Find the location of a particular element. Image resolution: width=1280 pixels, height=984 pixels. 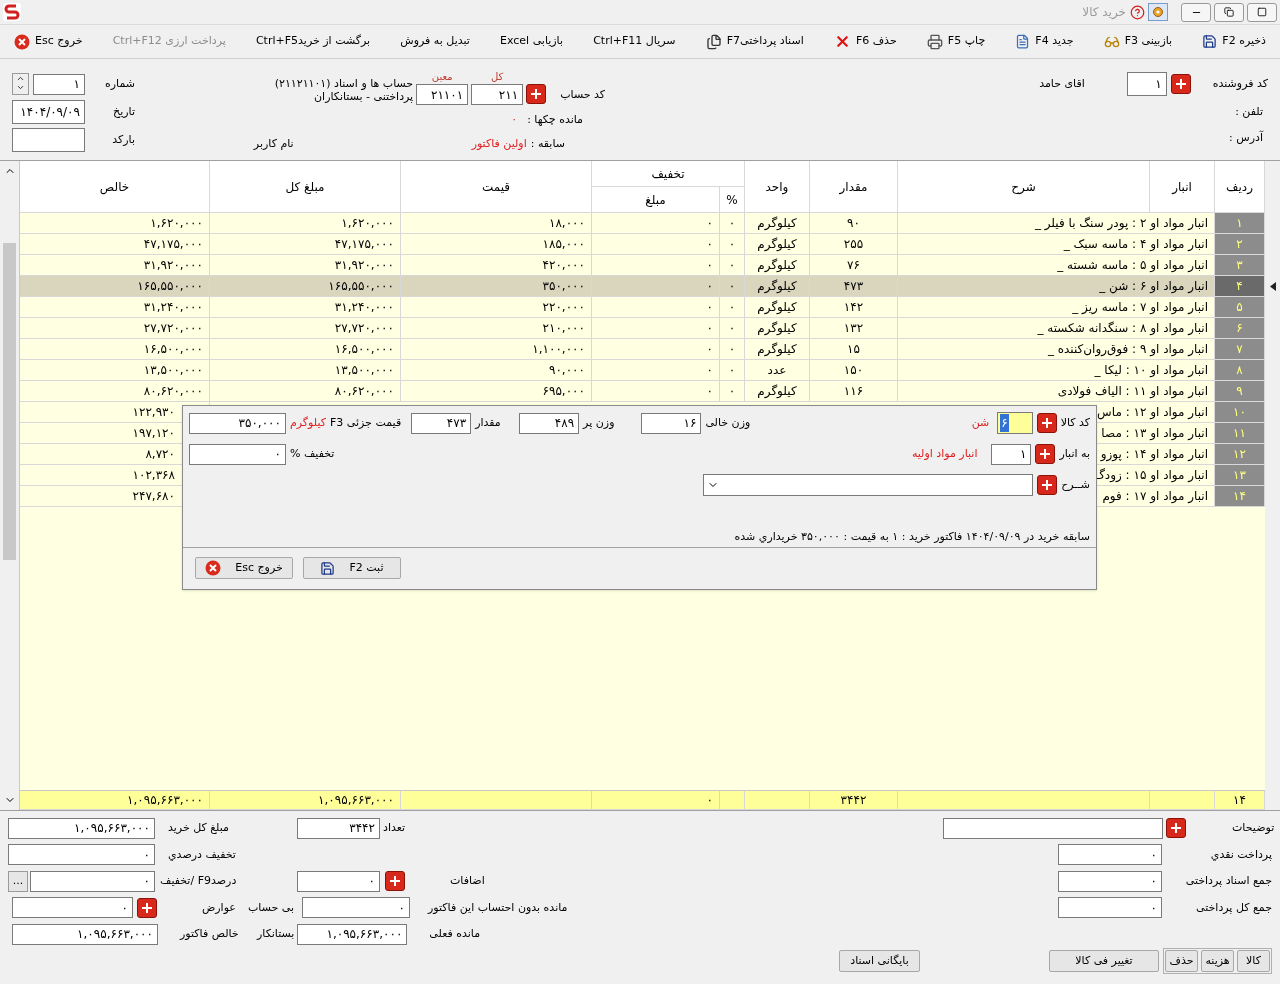

help-icon is located at coordinates (1137, 12).